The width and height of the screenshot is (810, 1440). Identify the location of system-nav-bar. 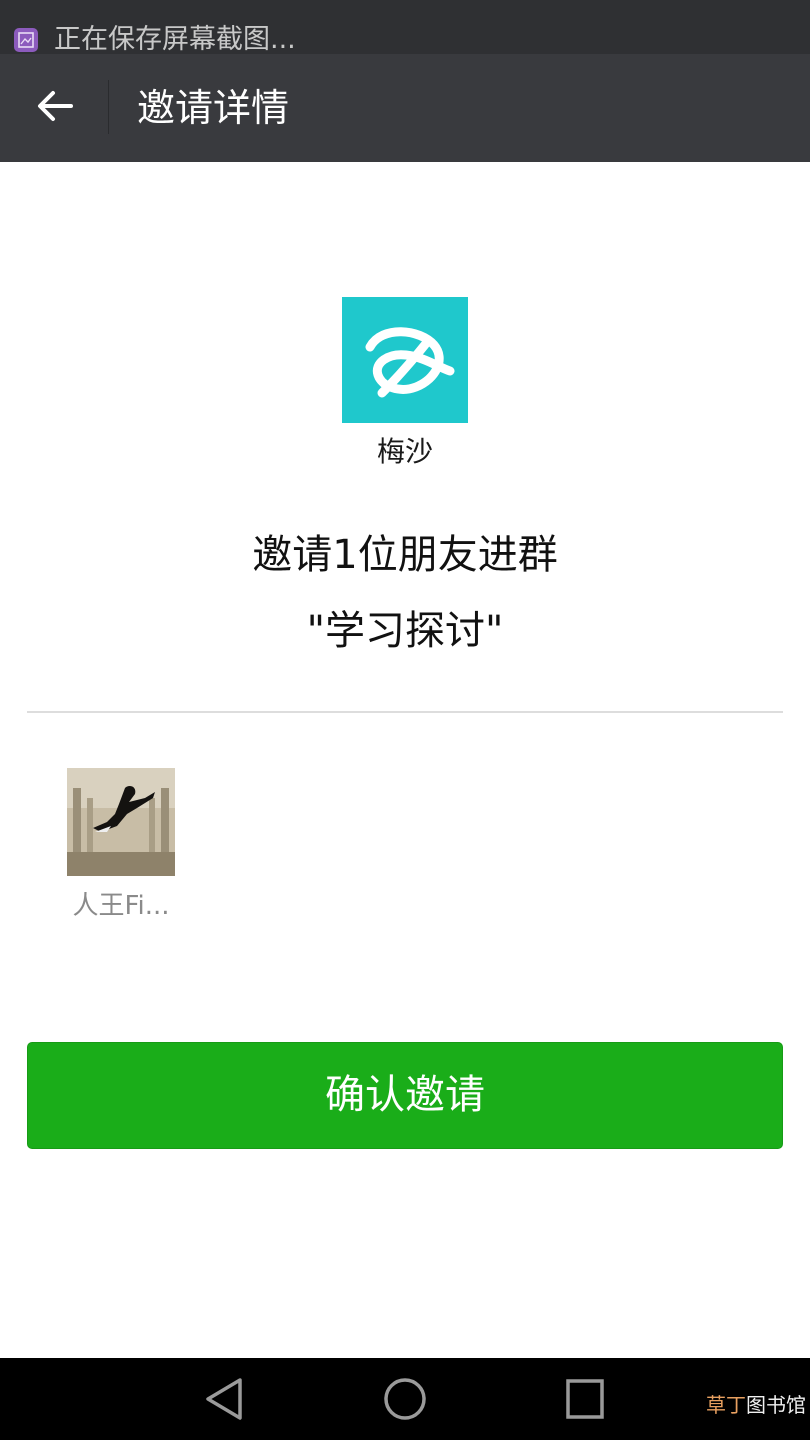
(405, 1399).